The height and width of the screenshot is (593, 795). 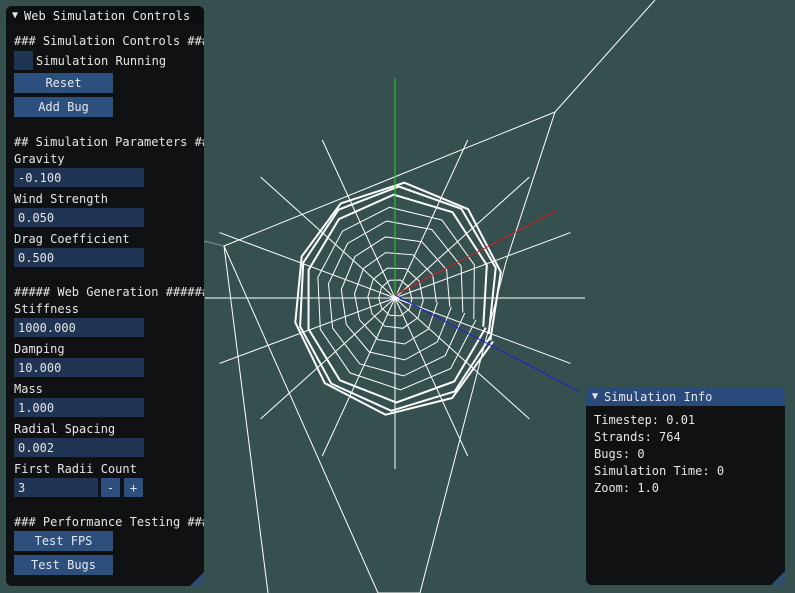 What do you see at coordinates (658, 396) in the screenshot?
I see `info-title: Simulation Info` at bounding box center [658, 396].